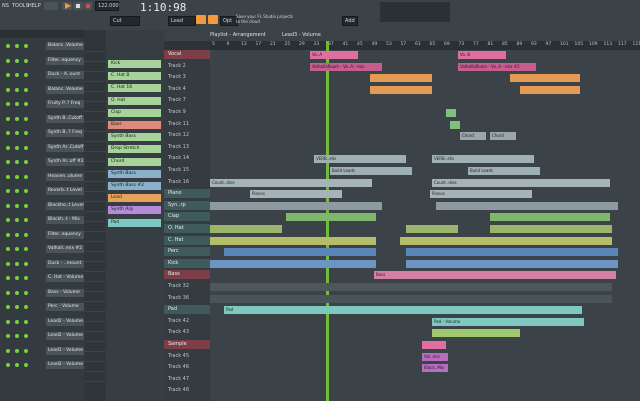 This screenshot has height=401, width=640. I want to click on track-header: Track 47, so click(189, 379).